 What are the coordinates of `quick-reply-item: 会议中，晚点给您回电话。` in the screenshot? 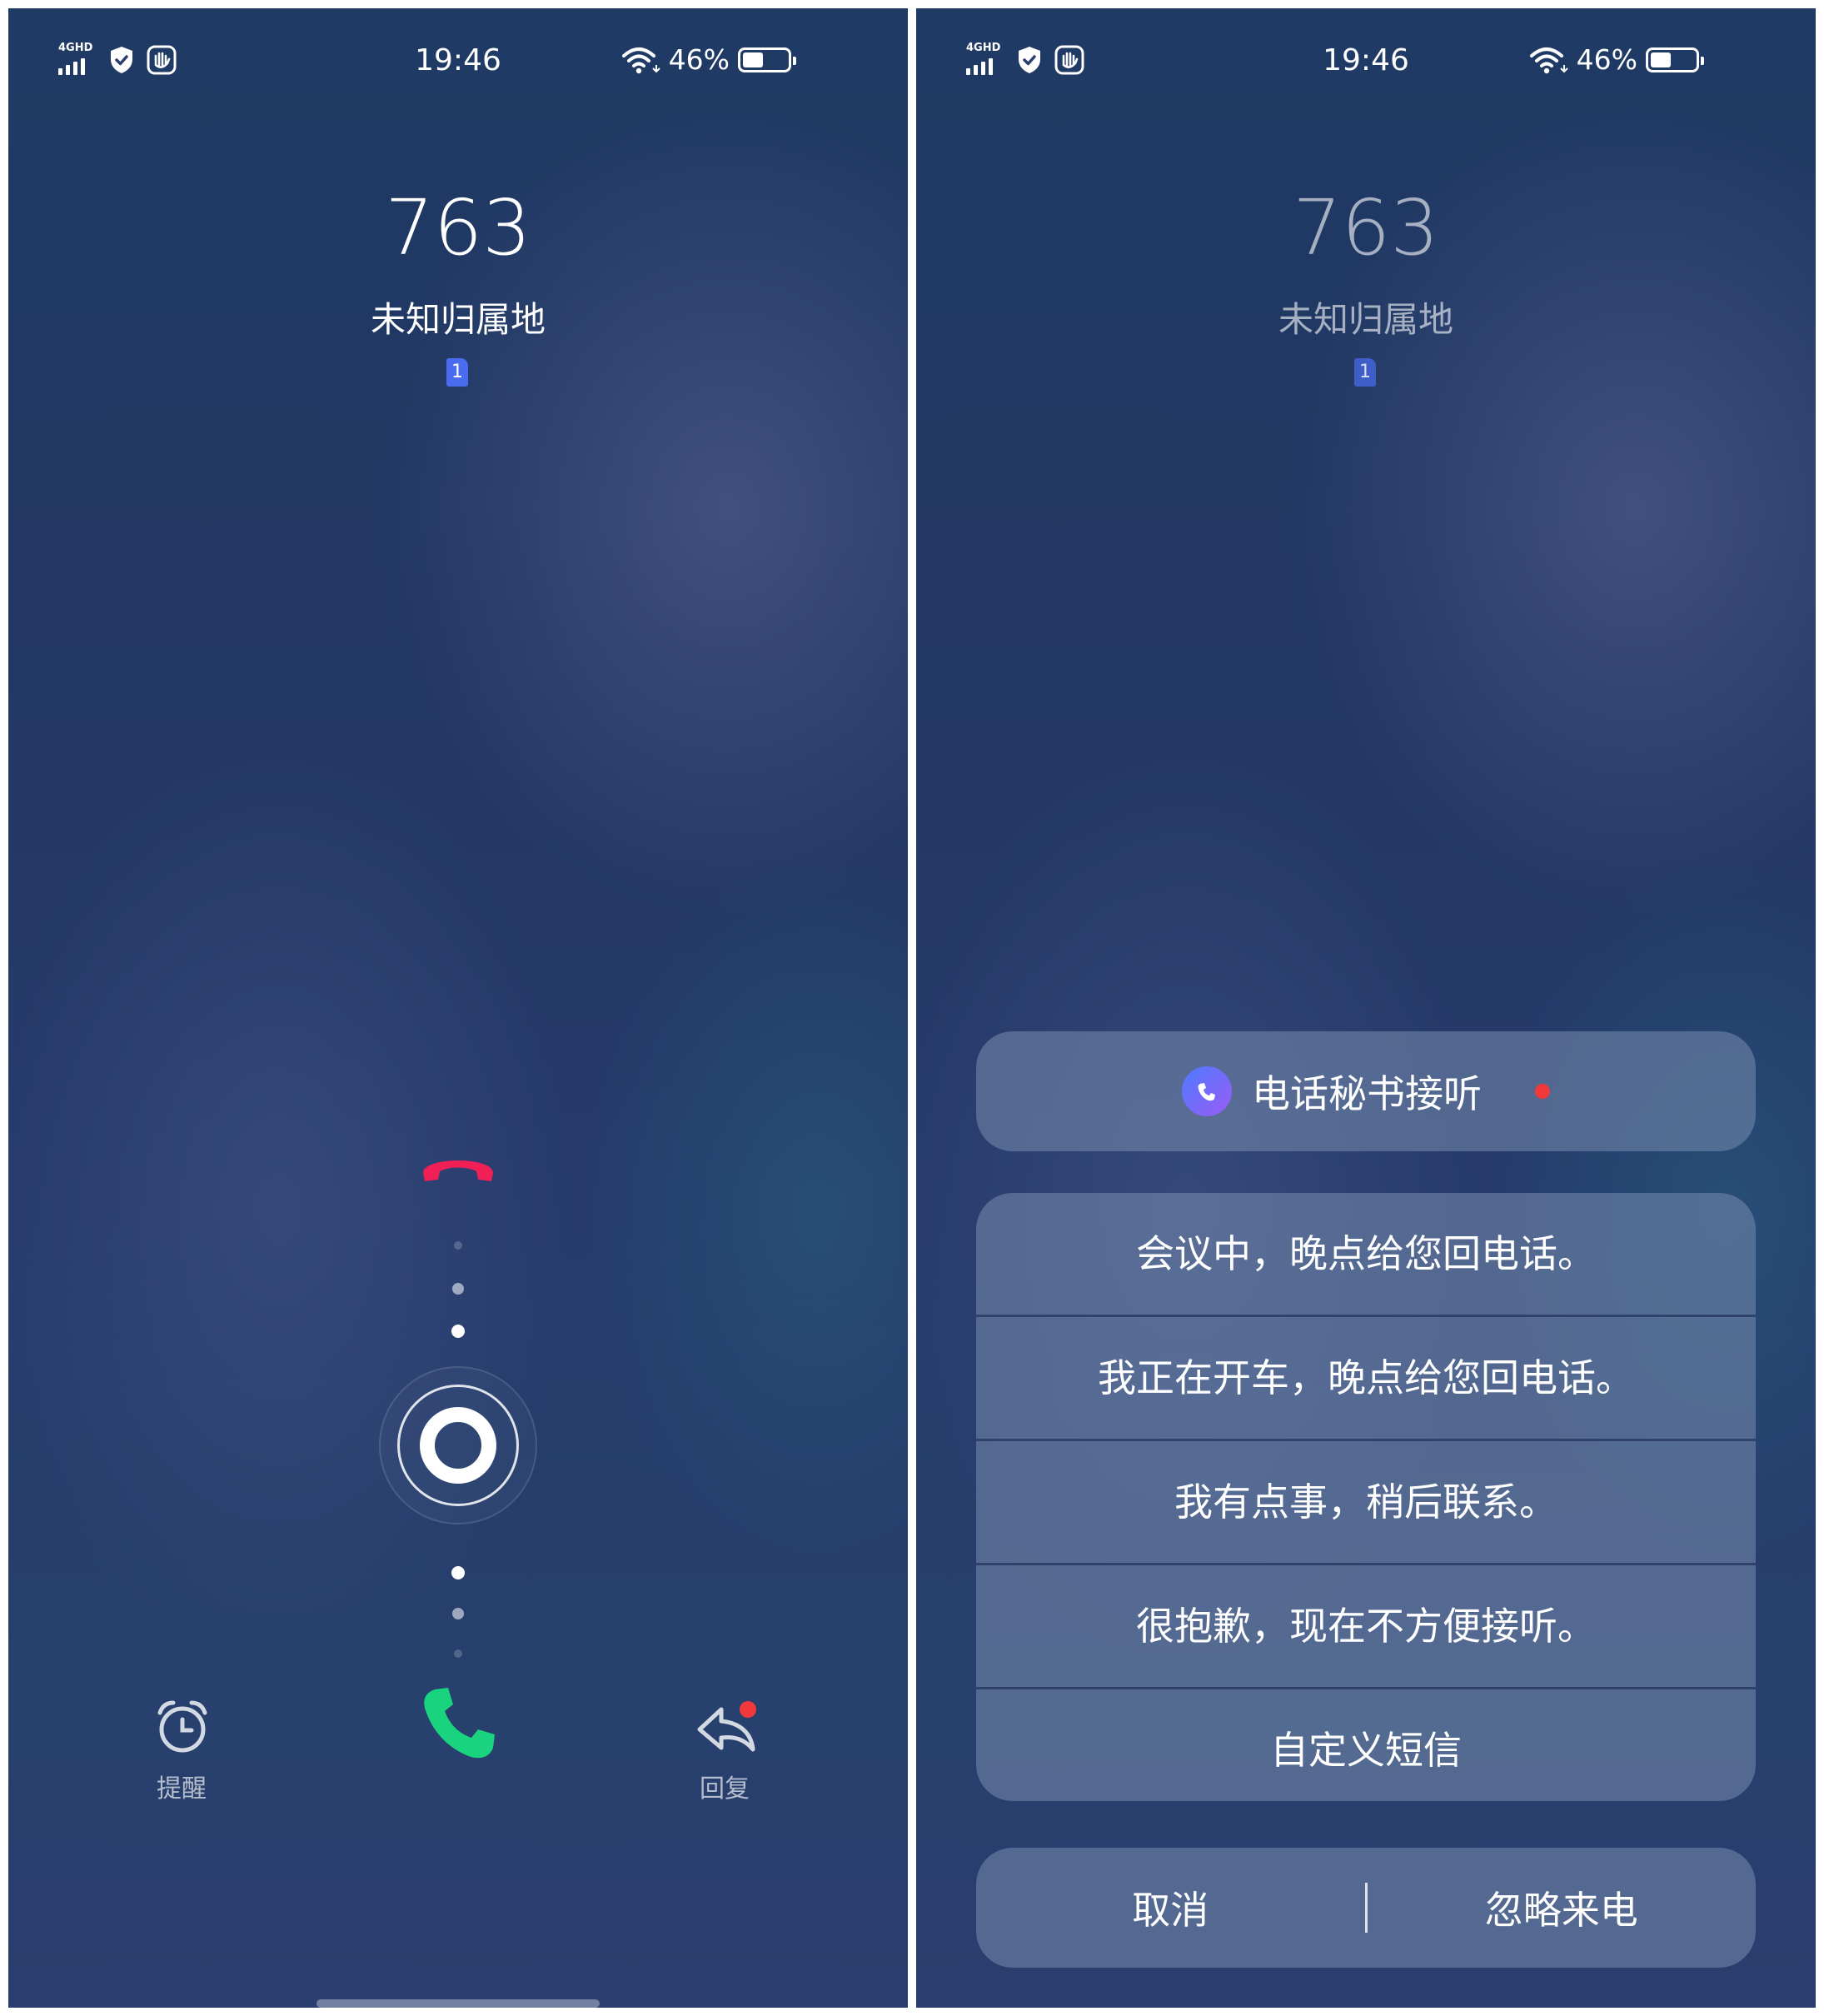 It's located at (1366, 1255).